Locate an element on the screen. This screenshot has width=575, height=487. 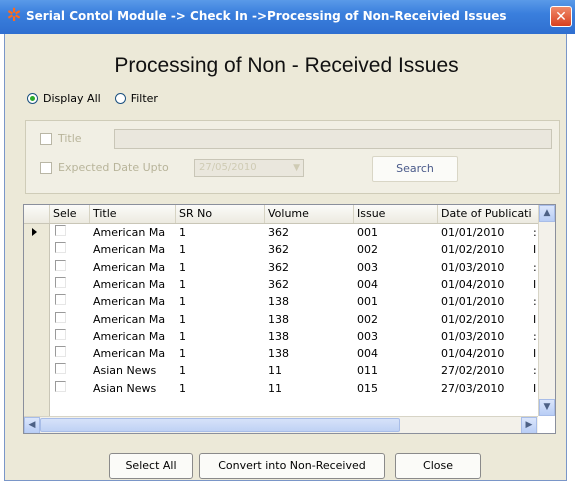
table-row: American Ma 1 362 004 01/04/2010 I is located at coordinates (281, 284).